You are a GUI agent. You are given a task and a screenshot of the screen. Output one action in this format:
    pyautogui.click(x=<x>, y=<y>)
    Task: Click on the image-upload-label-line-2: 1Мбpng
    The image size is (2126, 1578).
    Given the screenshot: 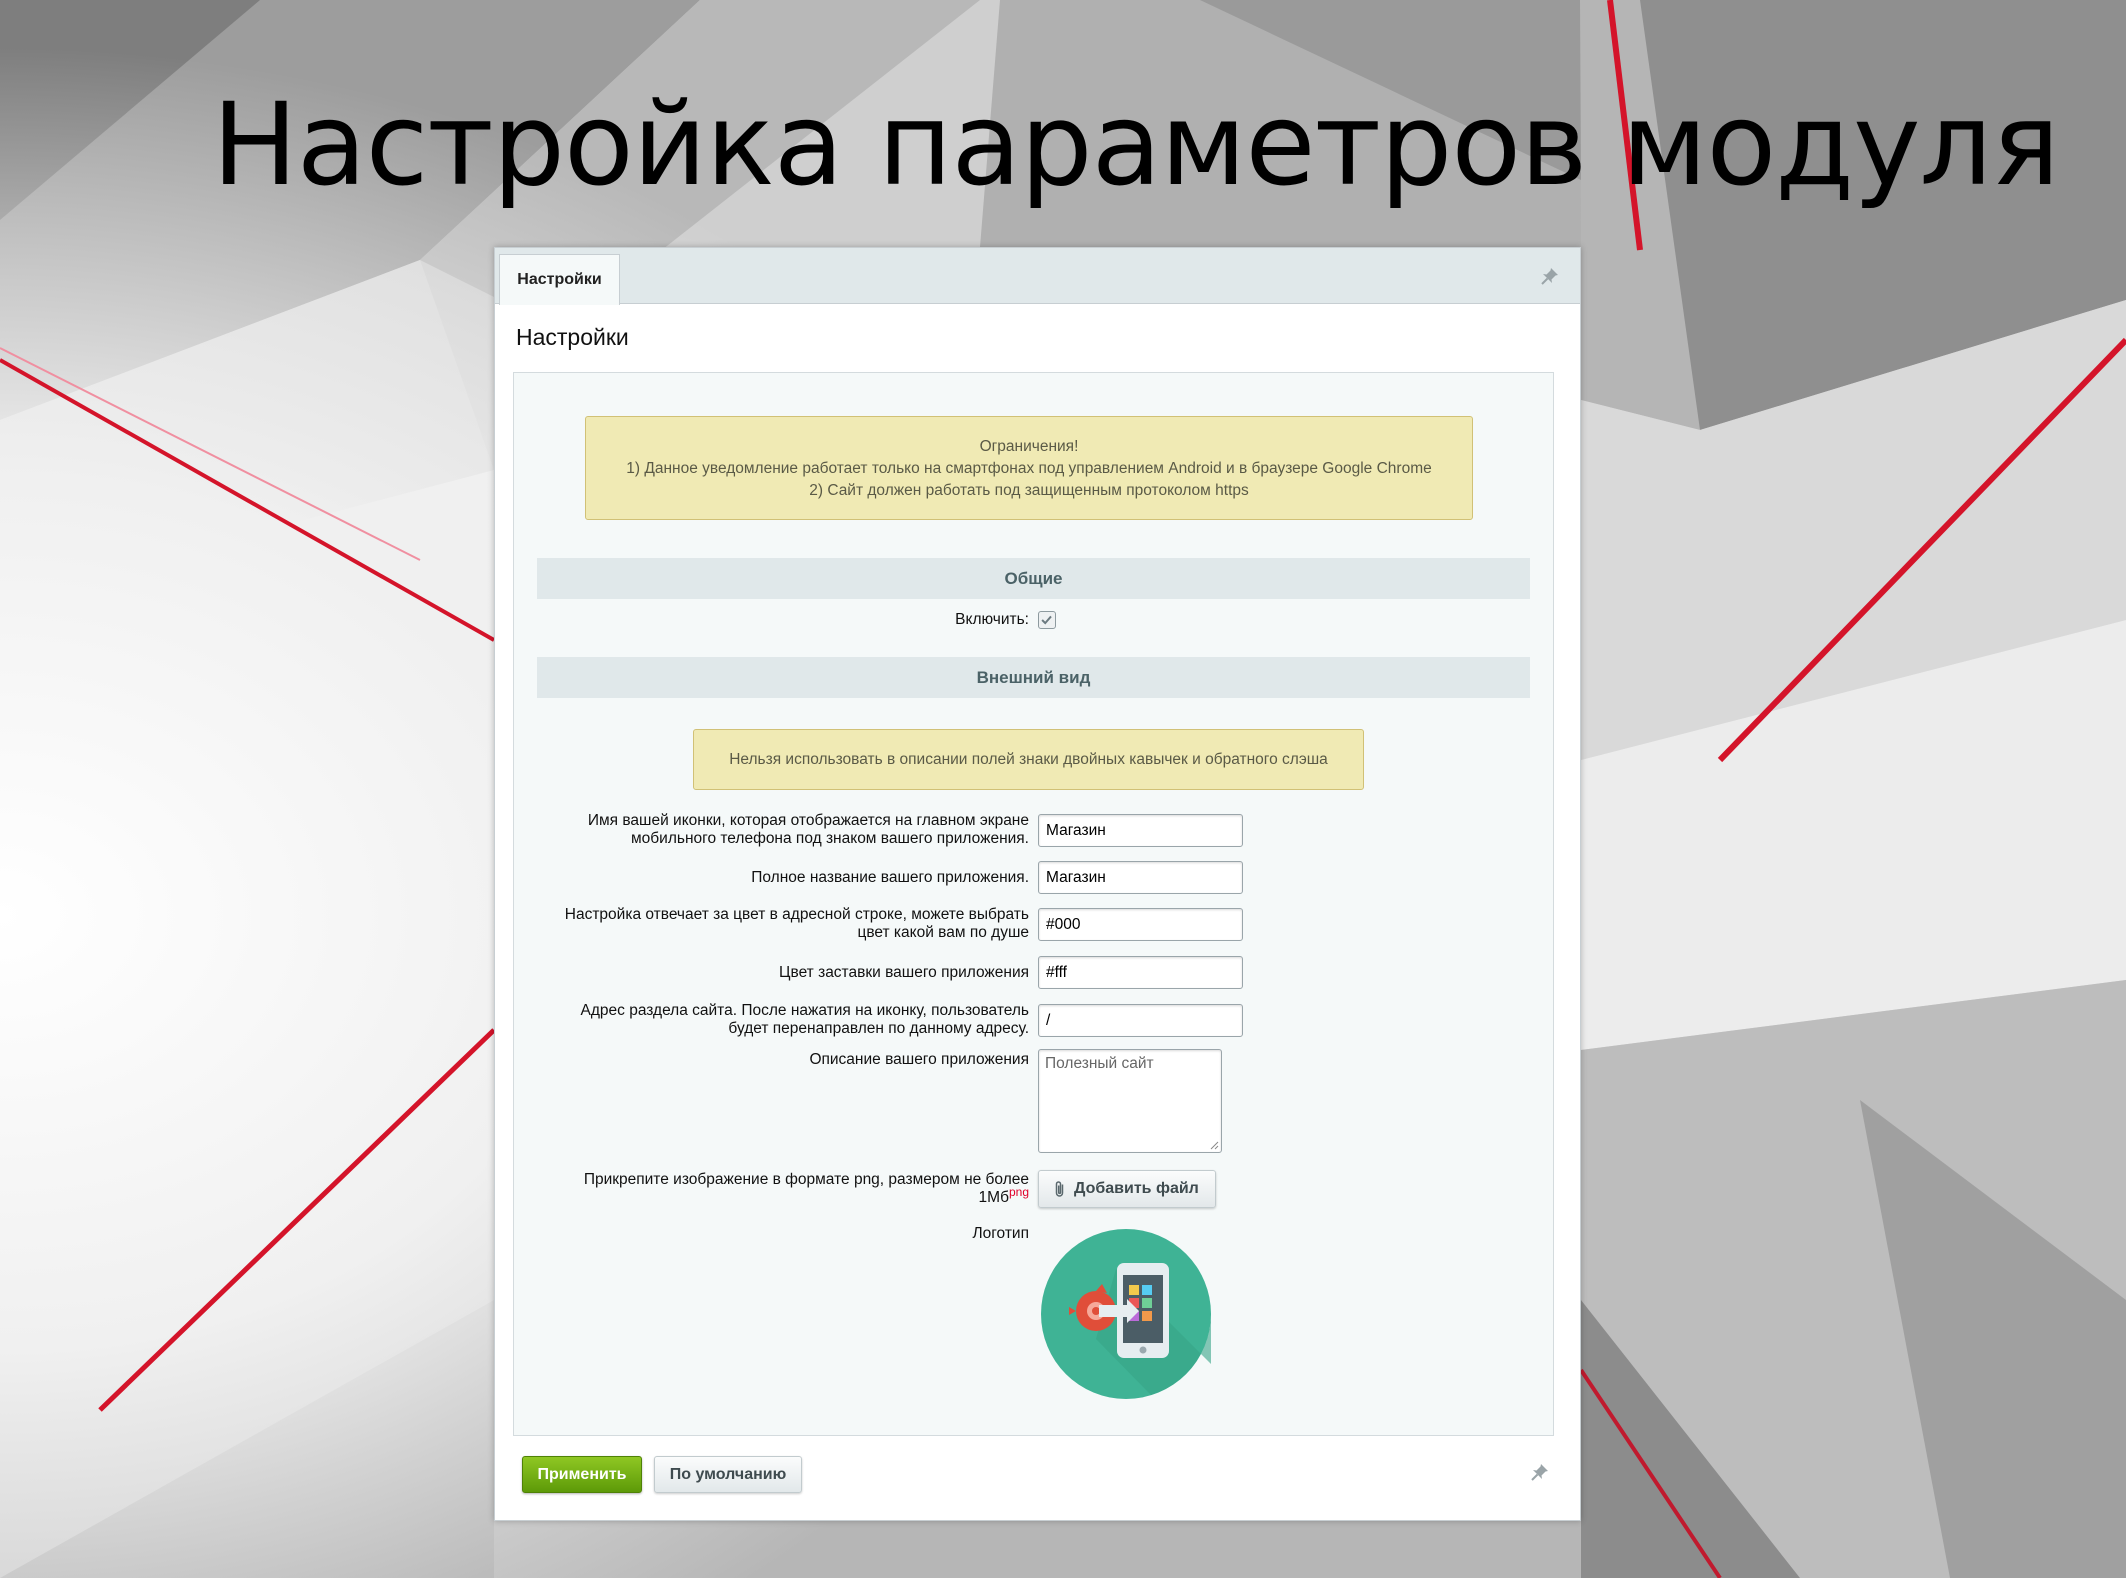 What is the action you would take?
    pyautogui.click(x=806, y=1196)
    